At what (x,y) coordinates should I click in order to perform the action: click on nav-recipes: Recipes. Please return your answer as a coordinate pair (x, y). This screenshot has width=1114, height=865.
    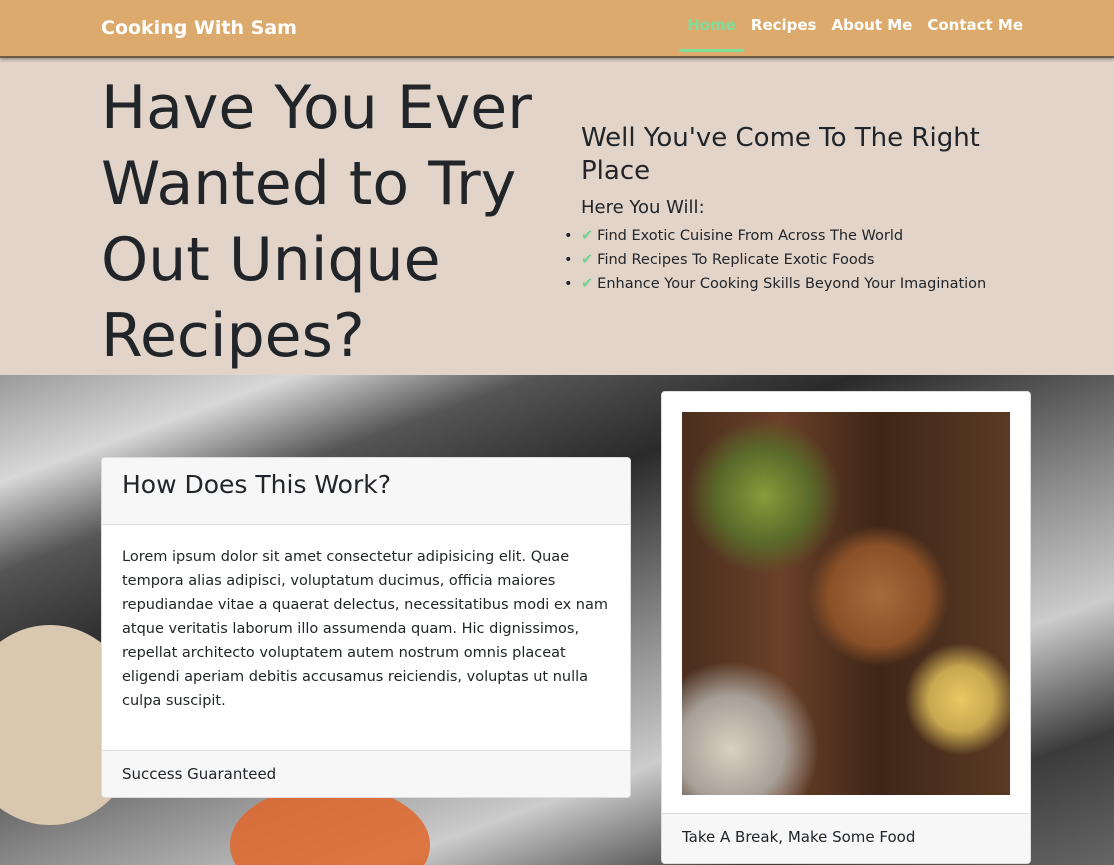
    Looking at the image, I should click on (784, 31).